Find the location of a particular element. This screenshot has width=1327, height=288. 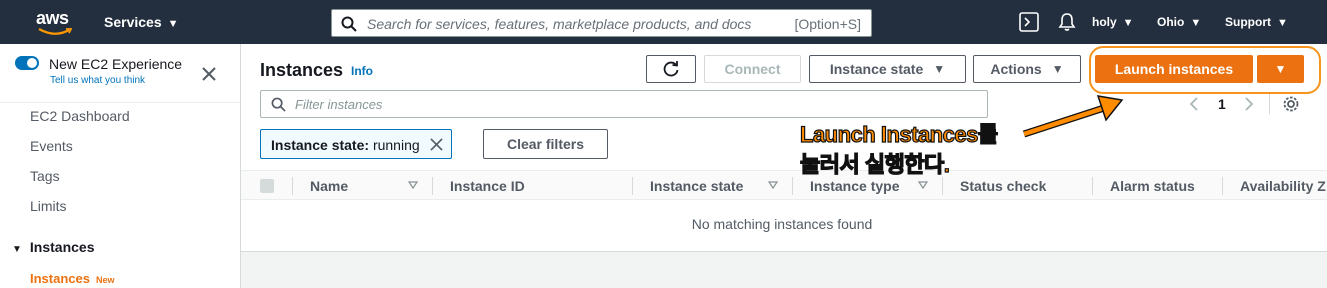

region-label: Ohio is located at coordinates (1171, 22).